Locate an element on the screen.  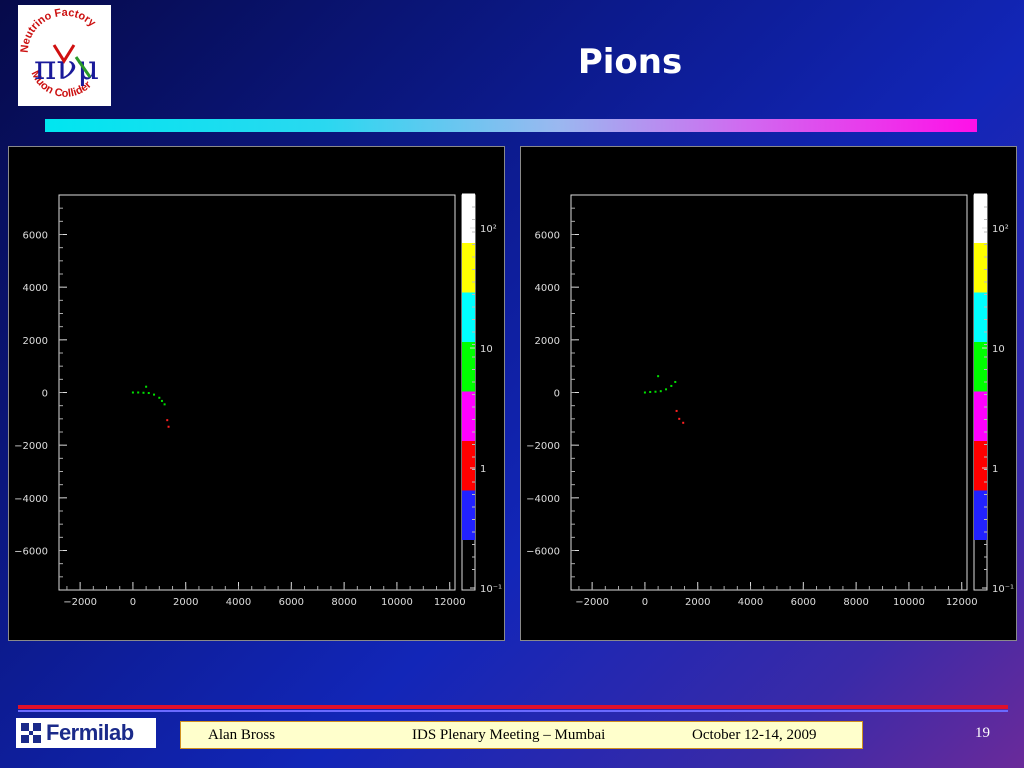
footer-divider-red is located at coordinates (513, 707).